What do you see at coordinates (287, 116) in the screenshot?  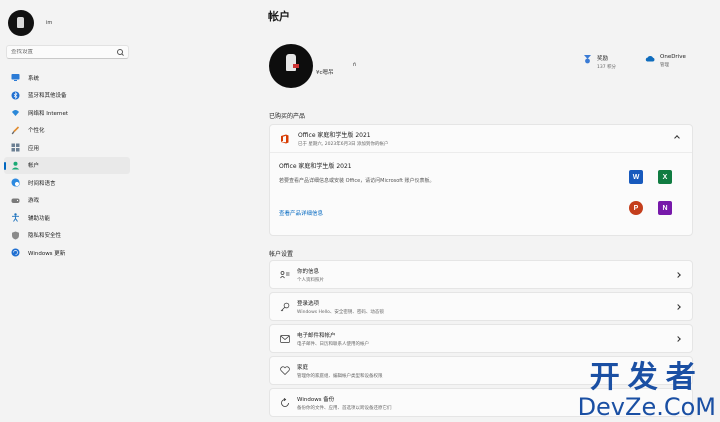 I see `purchased-products-heading: 已购买的产品` at bounding box center [287, 116].